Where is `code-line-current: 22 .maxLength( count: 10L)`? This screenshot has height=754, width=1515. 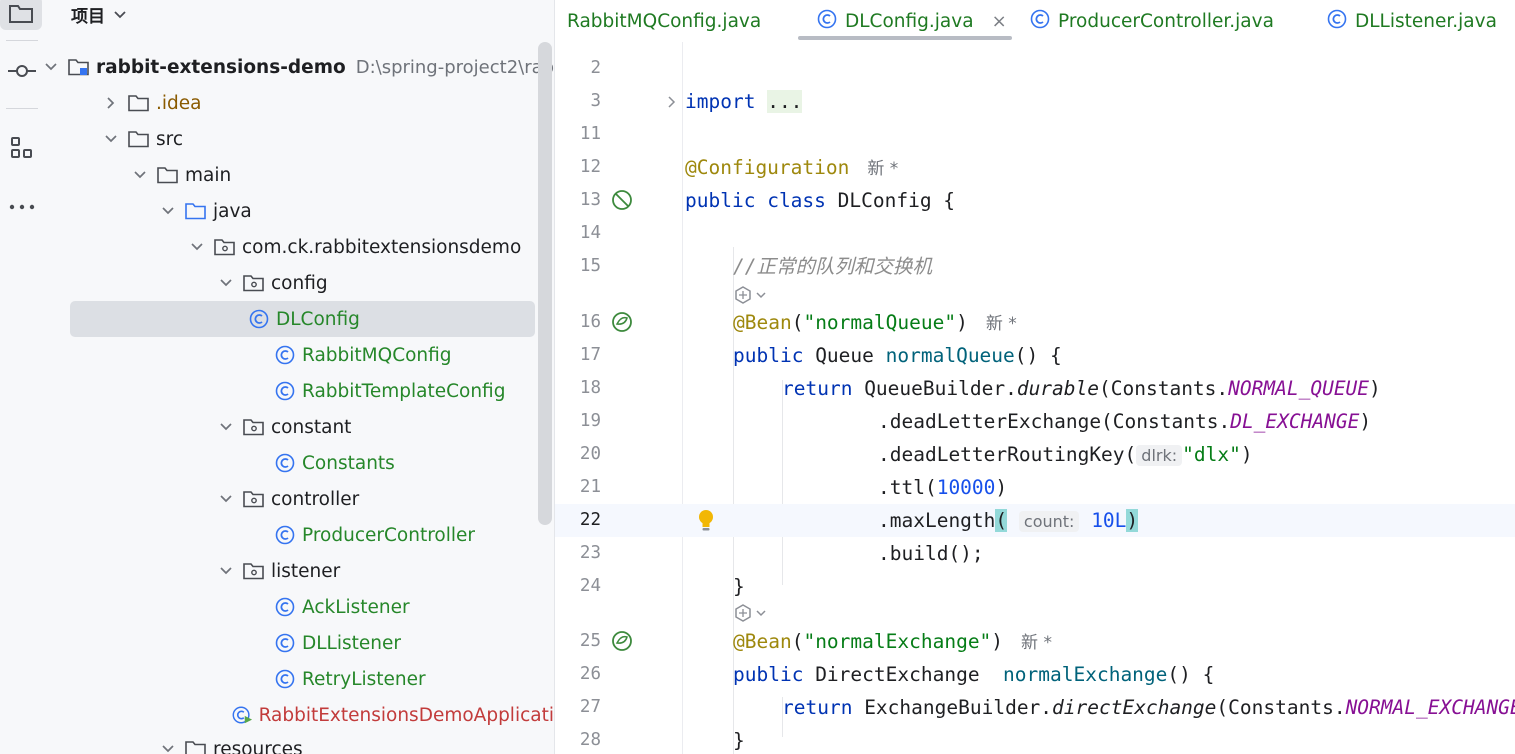
code-line-current: 22 .maxLength( count: 10L) is located at coordinates (1035, 520).